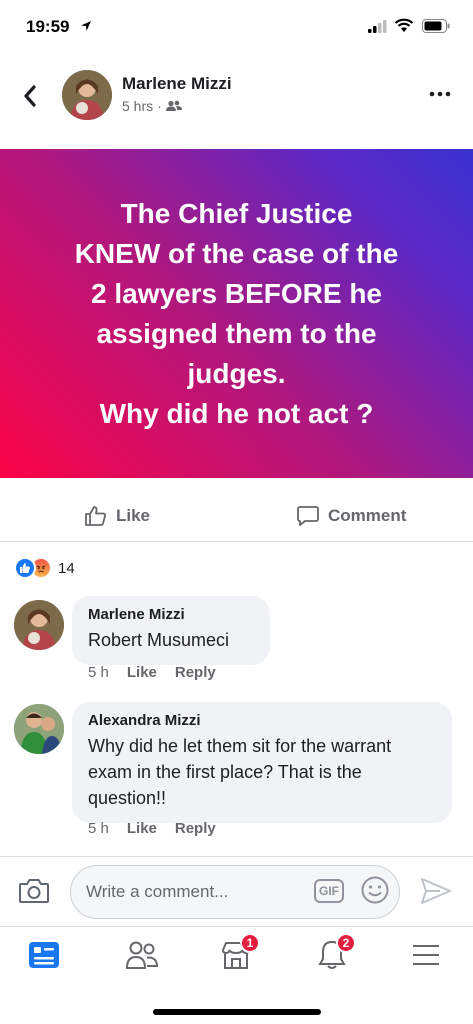 Image resolution: width=473 pixels, height=1024 pixels. Describe the element at coordinates (236, 28) in the screenshot. I see `status-bar: 19:59` at that location.